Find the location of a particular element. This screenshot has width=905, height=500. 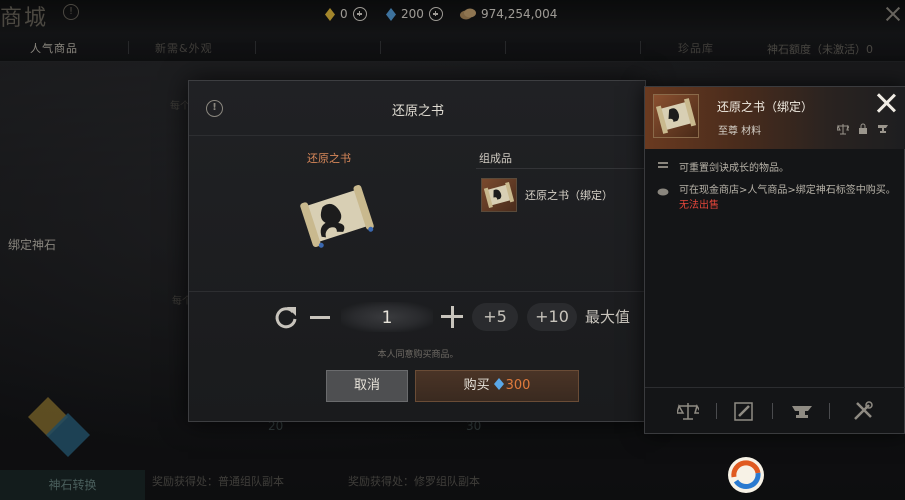

tooltip-item-icon is located at coordinates (676, 116).